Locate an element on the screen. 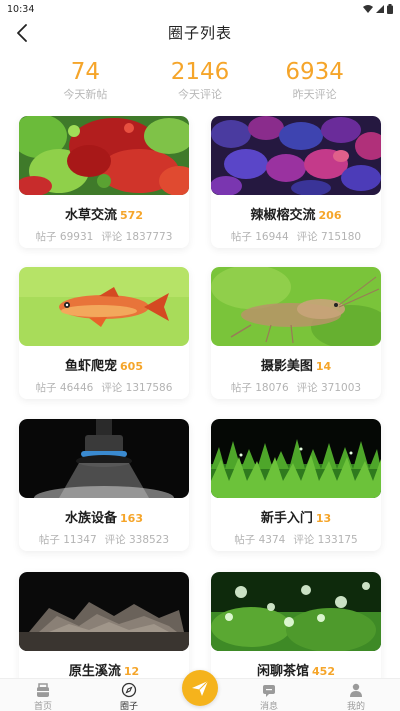 The width and height of the screenshot is (400, 711). stat-comments-today: 2146 今天评论 is located at coordinates (200, 80).